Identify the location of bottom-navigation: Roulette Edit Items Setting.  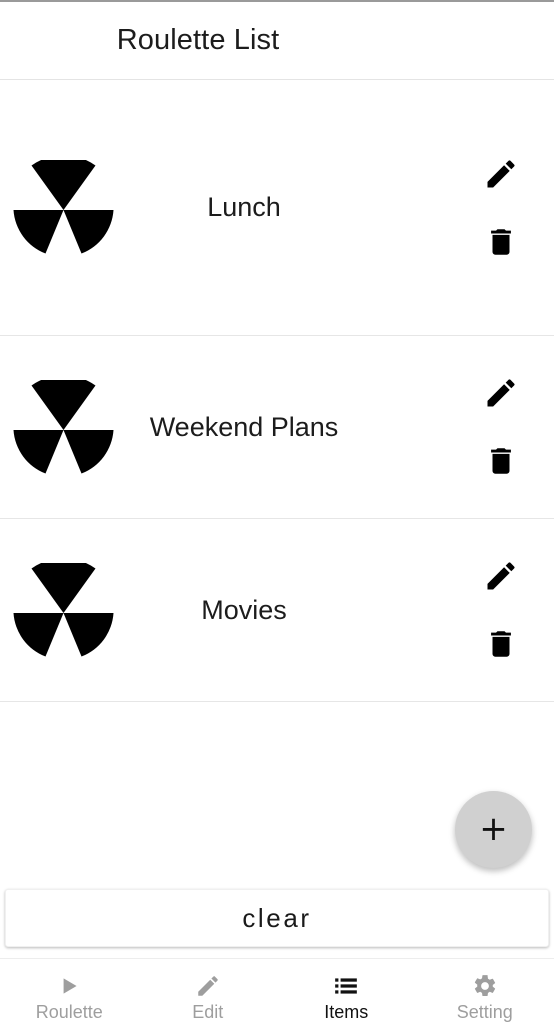
(277, 994).